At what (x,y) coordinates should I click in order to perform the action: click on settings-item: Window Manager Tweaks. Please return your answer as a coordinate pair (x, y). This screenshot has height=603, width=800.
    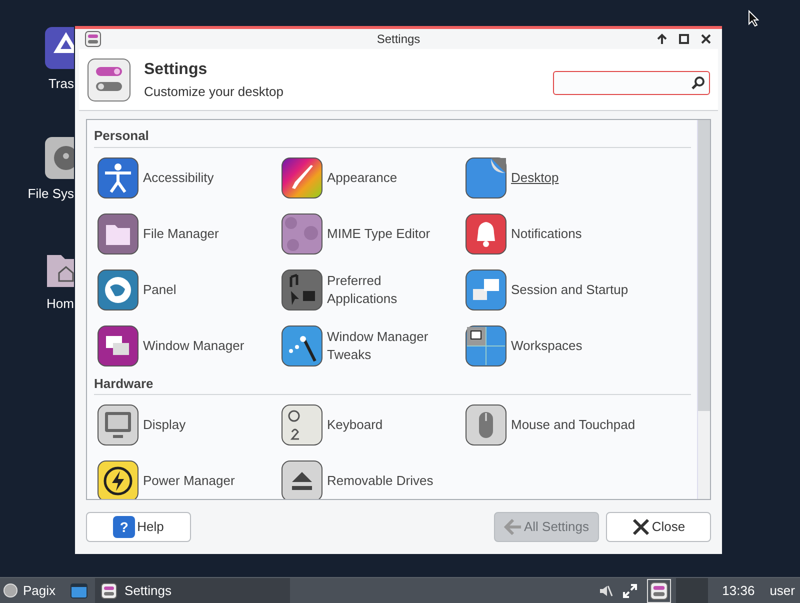
    Looking at the image, I should click on (370, 346).